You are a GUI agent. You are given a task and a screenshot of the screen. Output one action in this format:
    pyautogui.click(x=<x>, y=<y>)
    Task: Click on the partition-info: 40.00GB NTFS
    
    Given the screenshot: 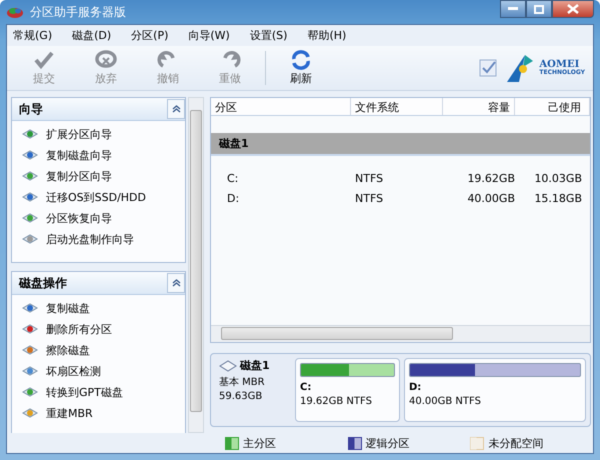 What is the action you would take?
    pyautogui.click(x=445, y=401)
    